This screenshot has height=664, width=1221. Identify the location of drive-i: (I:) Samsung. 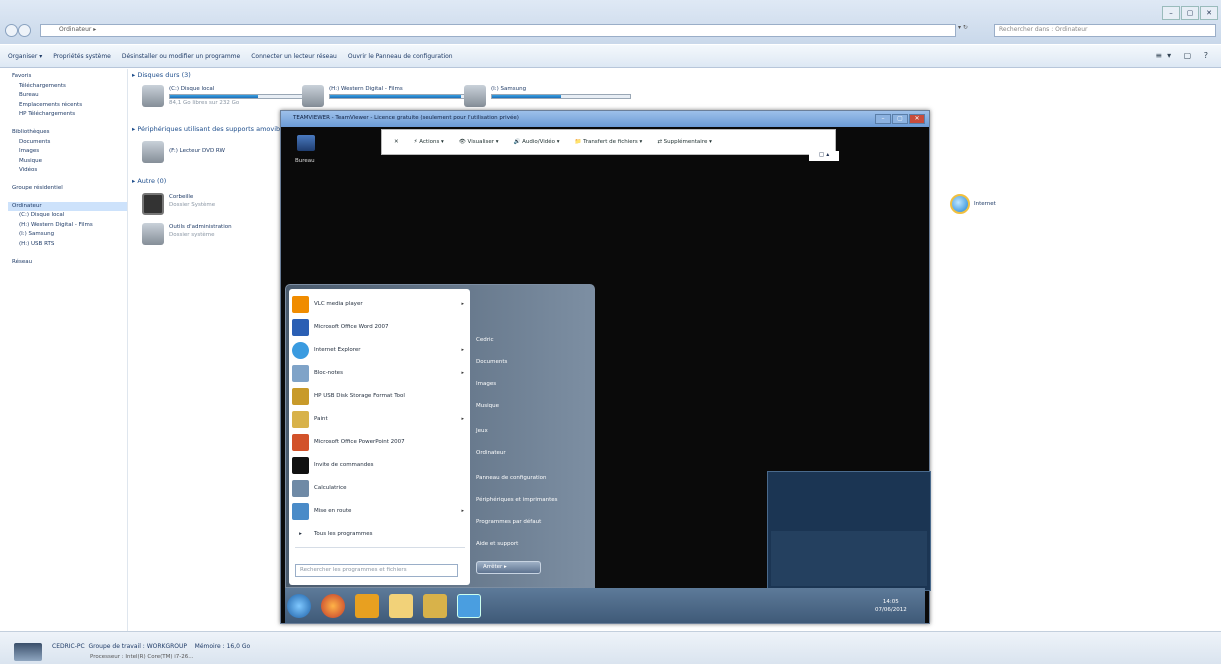
(547, 96).